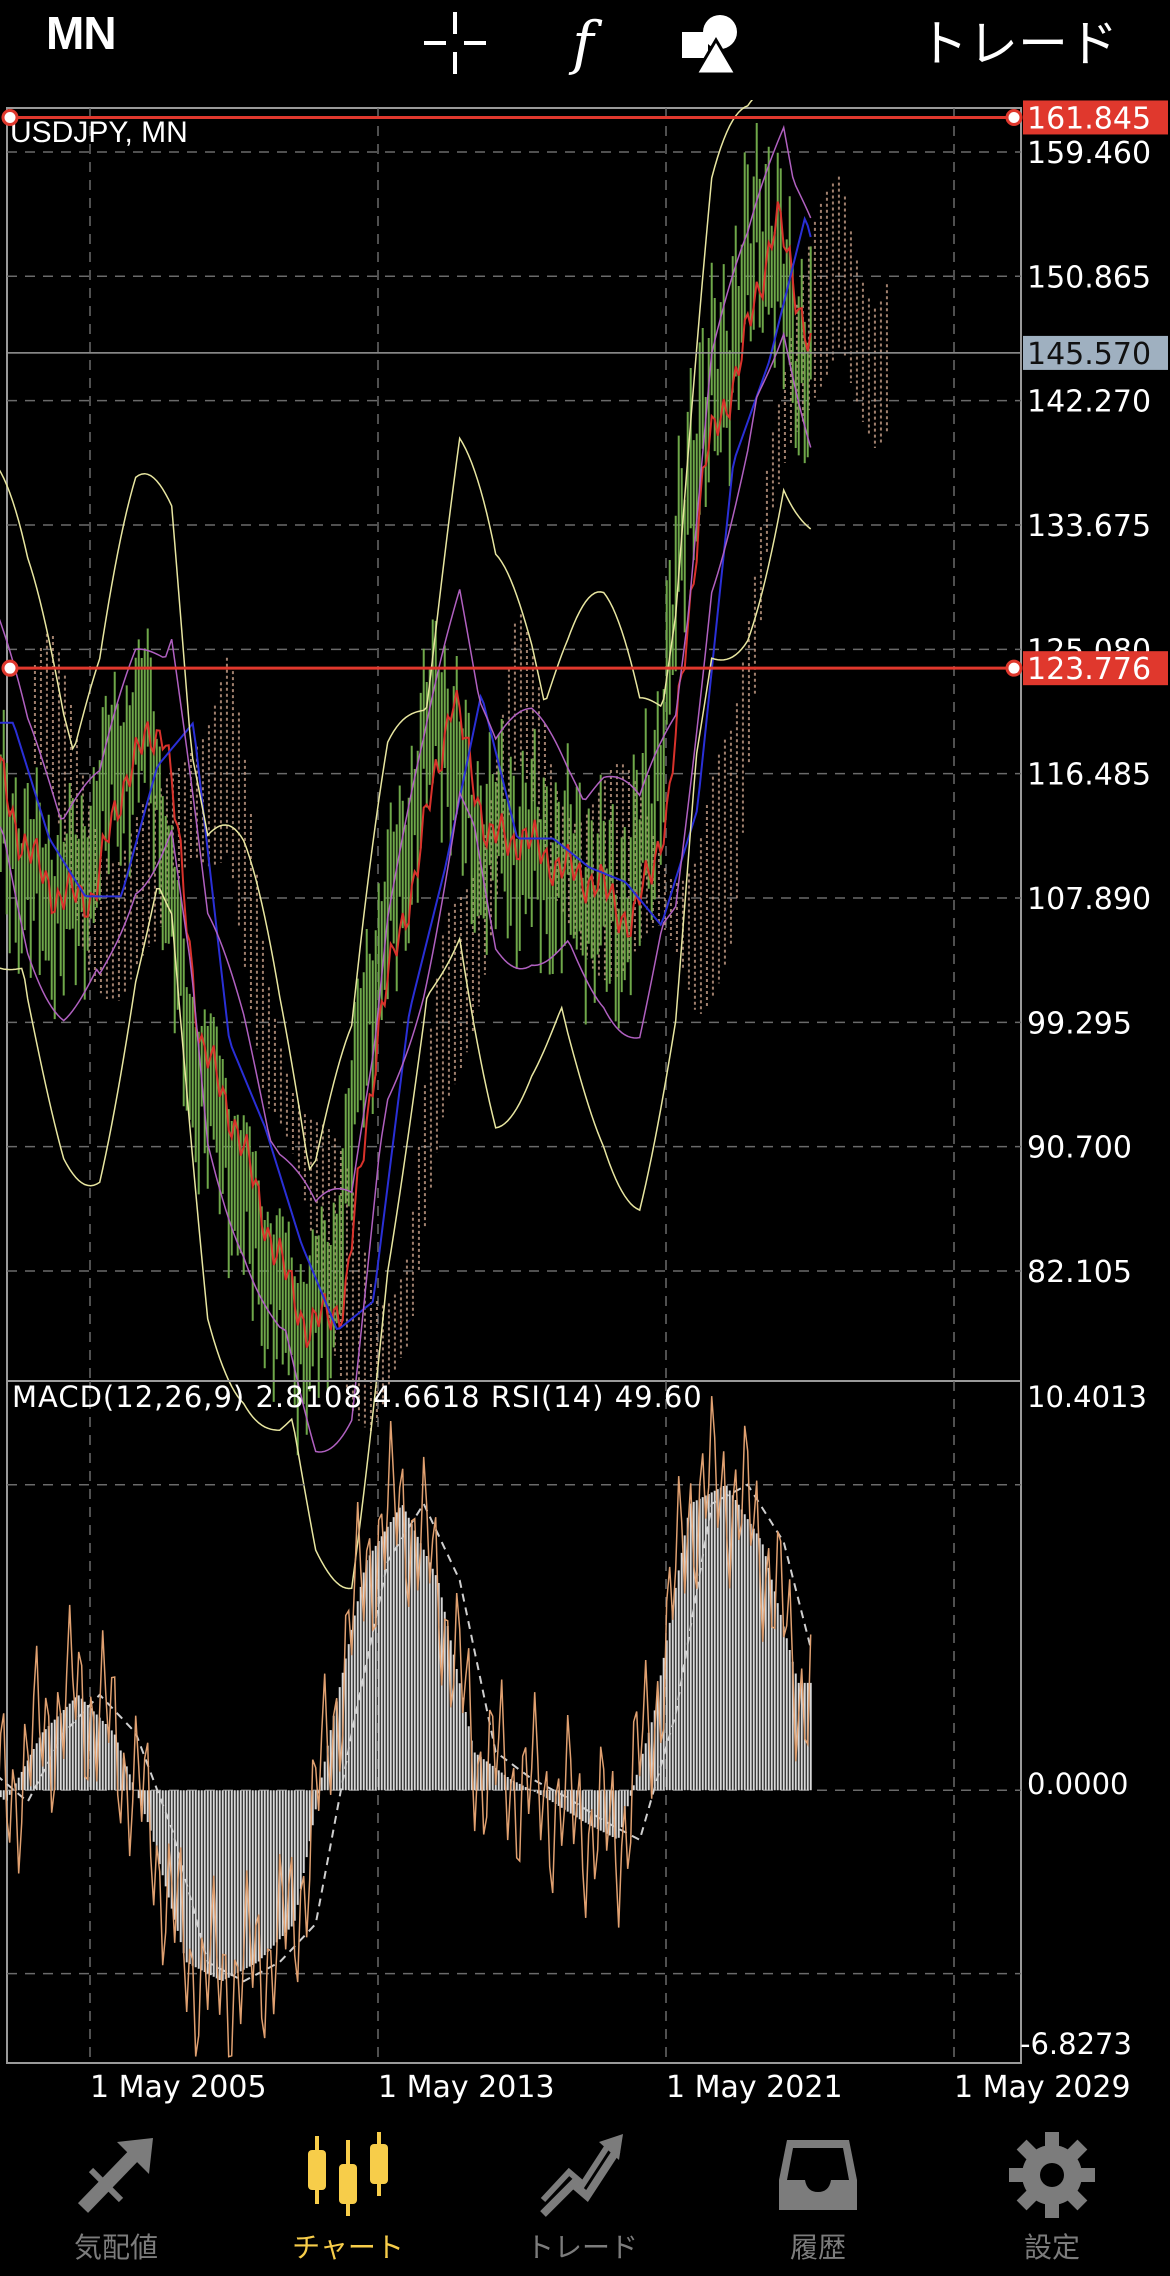  What do you see at coordinates (1079, 1023) in the screenshot?
I see `price-level-label: 99.295` at bounding box center [1079, 1023].